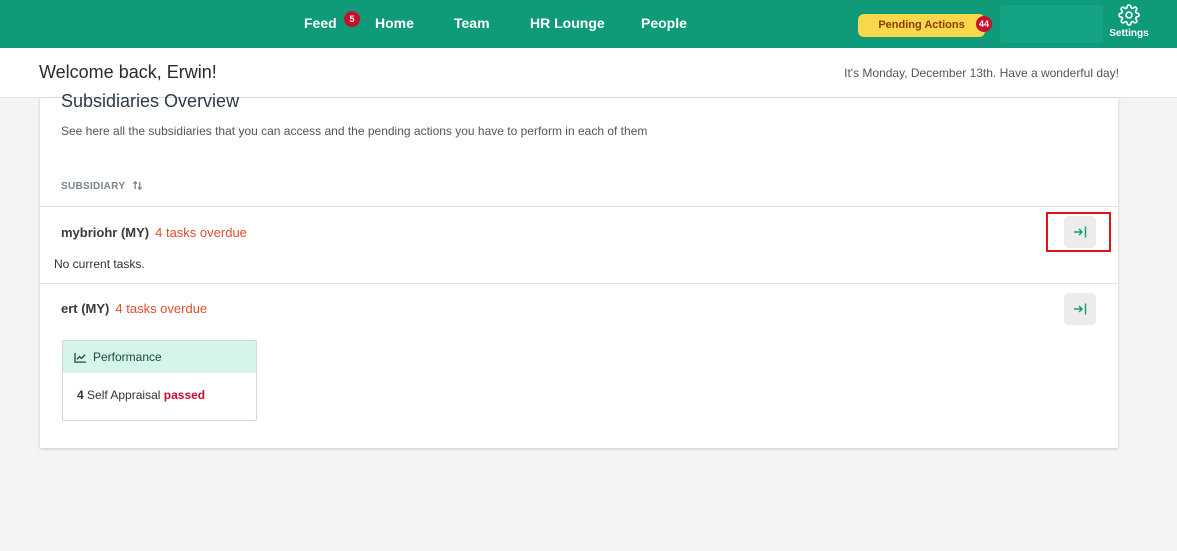 This screenshot has width=1177, height=551. What do you see at coordinates (1129, 33) in the screenshot?
I see `settings-label: Settings` at bounding box center [1129, 33].